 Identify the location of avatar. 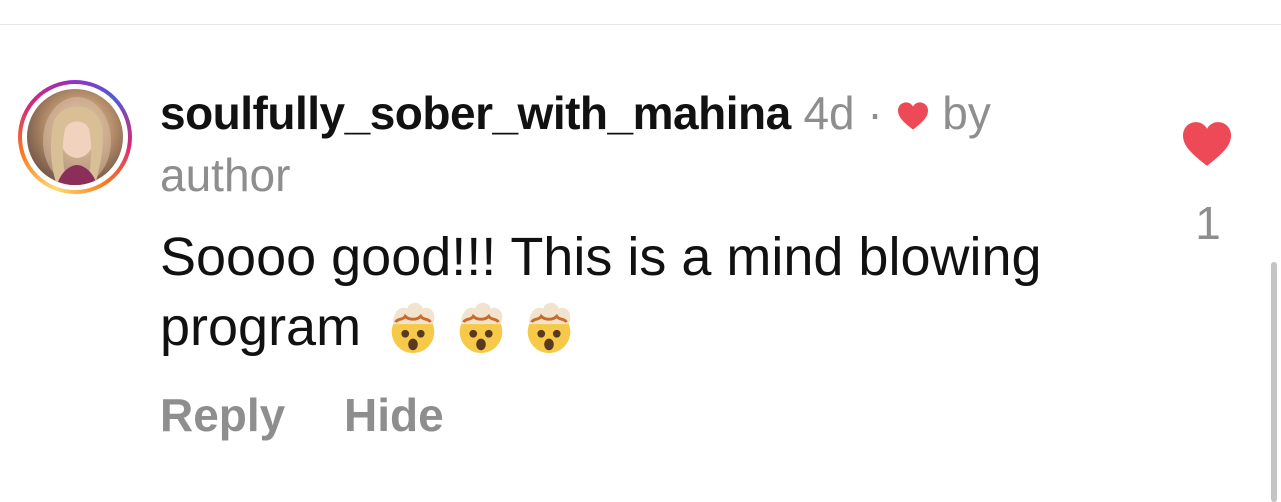
(75, 137).